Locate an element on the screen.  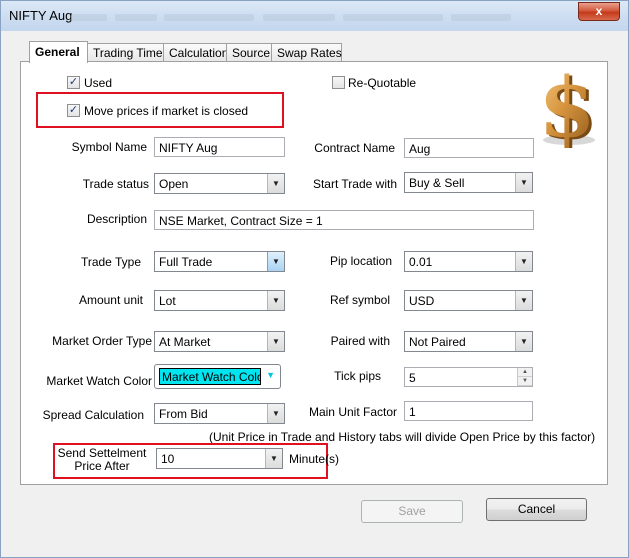
start-trade-with-label: Start Trade with is located at coordinates (354, 184).